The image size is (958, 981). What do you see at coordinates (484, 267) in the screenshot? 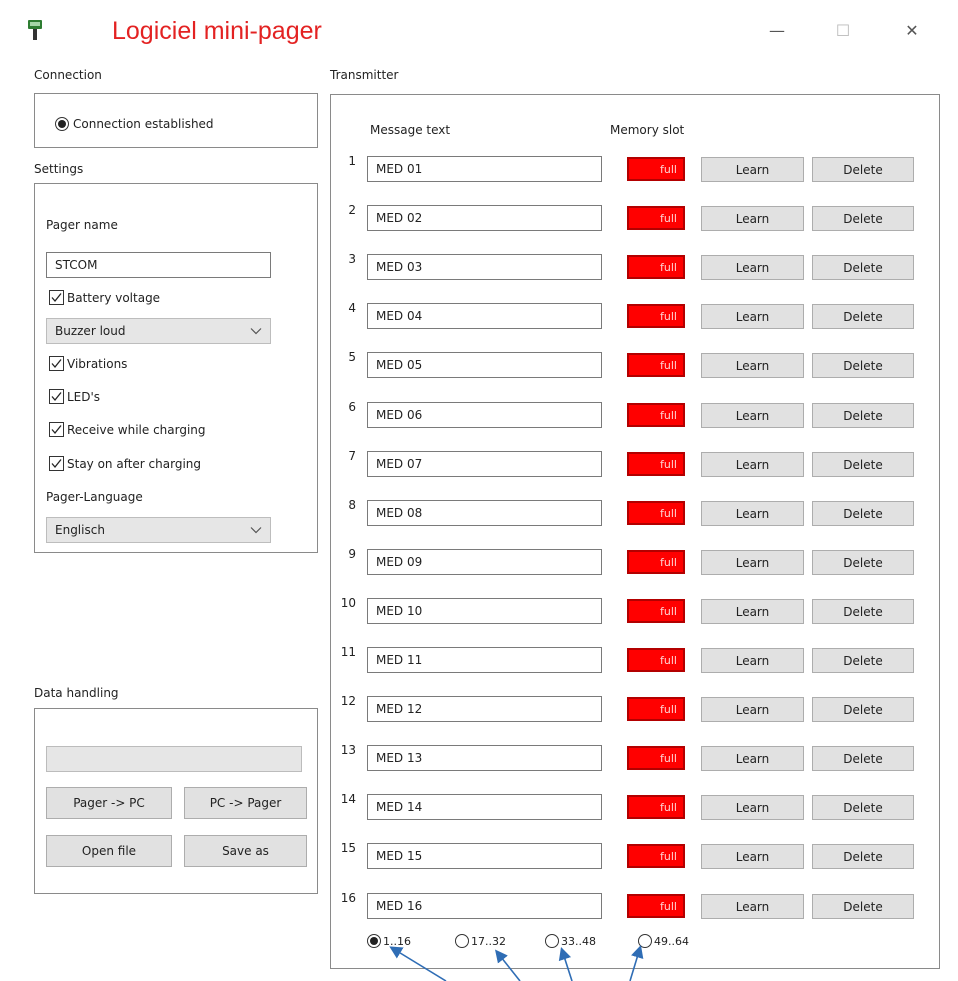
I see `message-text-input: MED 03` at bounding box center [484, 267].